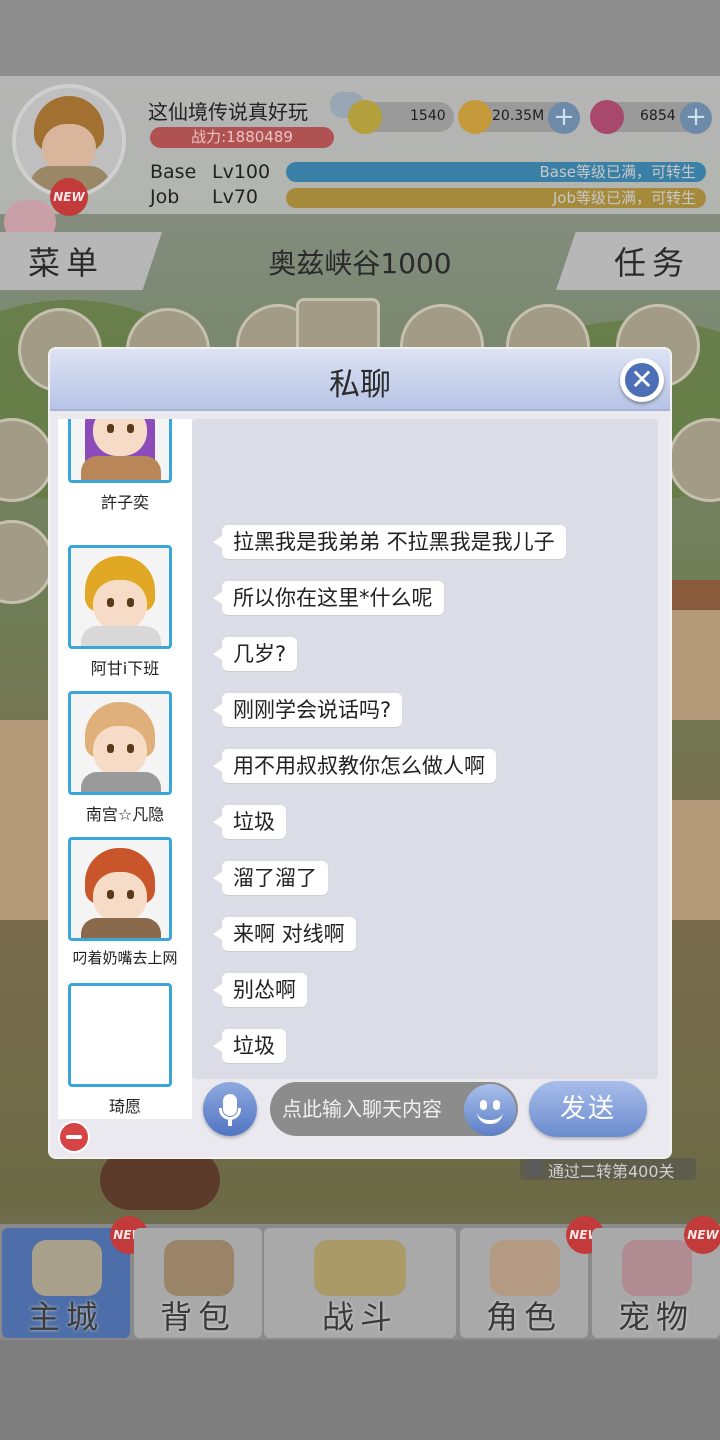 The height and width of the screenshot is (1440, 720). Describe the element at coordinates (242, 137) in the screenshot. I see `combat-power: 战力:1880489` at that location.